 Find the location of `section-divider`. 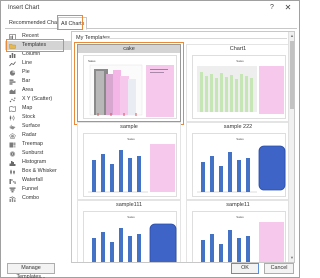

section-divider is located at coordinates (194, 38).